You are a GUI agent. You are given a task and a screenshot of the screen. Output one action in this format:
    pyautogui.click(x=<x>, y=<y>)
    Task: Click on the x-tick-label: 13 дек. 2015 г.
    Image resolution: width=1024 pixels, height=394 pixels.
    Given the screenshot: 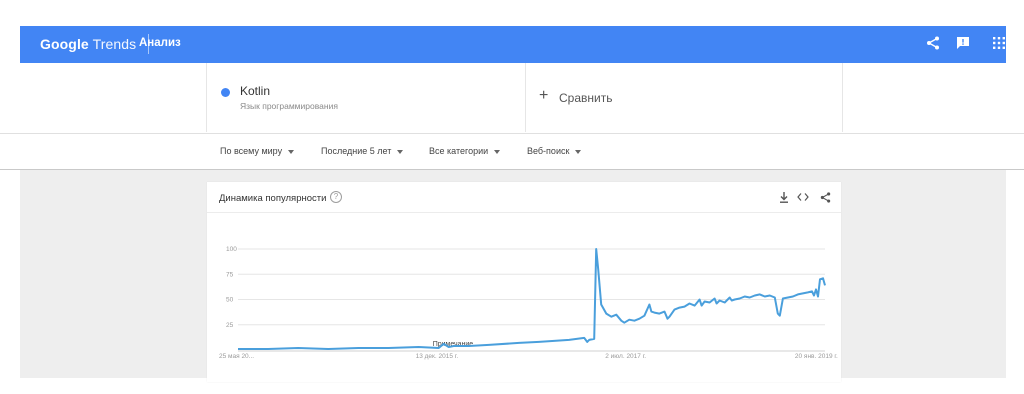 What is the action you would take?
    pyautogui.click(x=437, y=356)
    